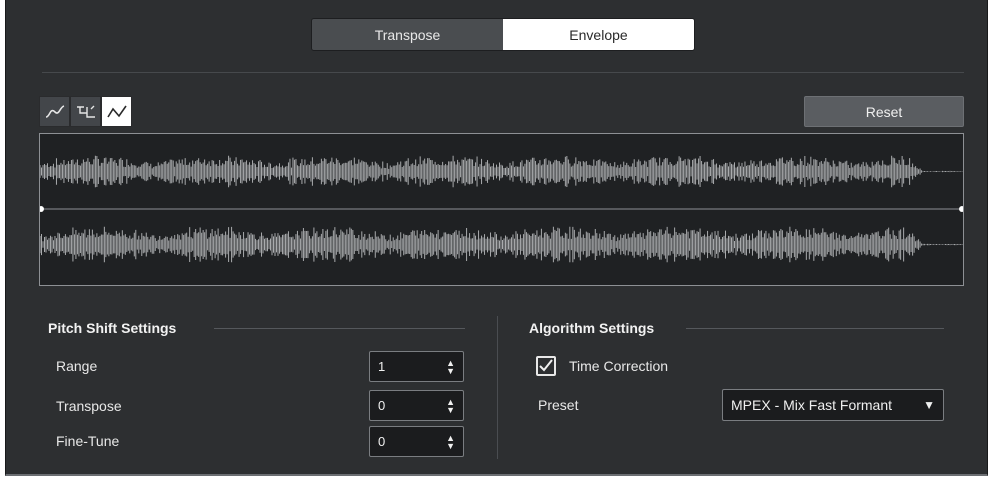 Image resolution: width=992 pixels, height=479 pixels. Describe the element at coordinates (592, 328) in the screenshot. I see `algorithm-title: Algorithm Settings` at that location.